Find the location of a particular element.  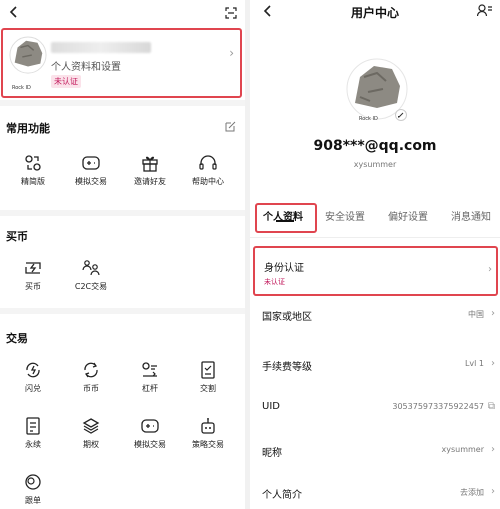

grid-item-invite: 邀请好友 is located at coordinates (150, 170).